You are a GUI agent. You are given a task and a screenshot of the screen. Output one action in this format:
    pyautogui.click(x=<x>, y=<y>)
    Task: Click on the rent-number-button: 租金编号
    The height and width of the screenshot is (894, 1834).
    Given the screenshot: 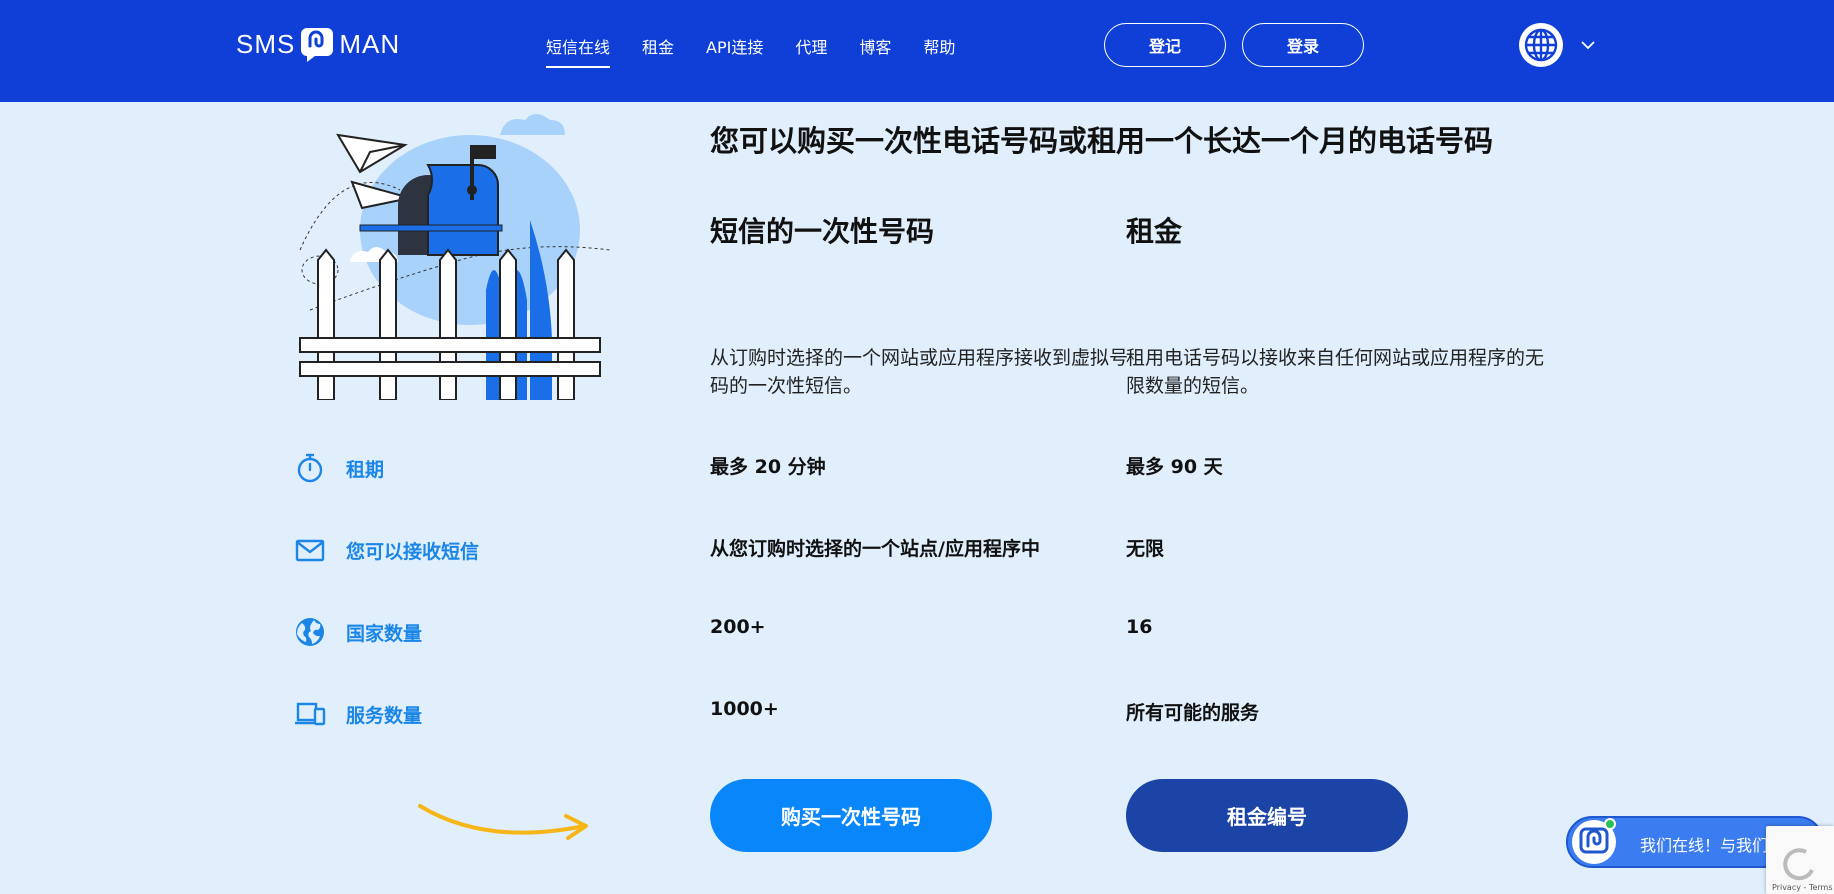 What is the action you would take?
    pyautogui.click(x=1267, y=815)
    